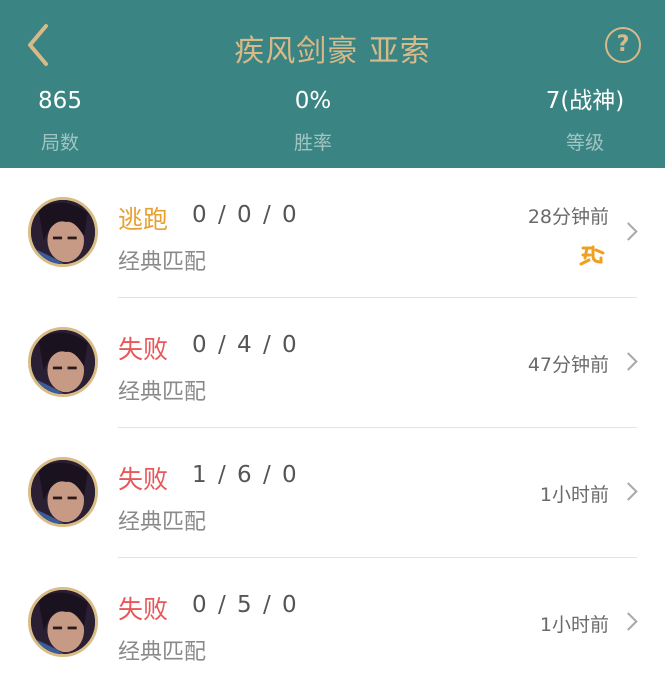 This screenshot has width=665, height=688. What do you see at coordinates (313, 101) in the screenshot?
I see `stat-winrate-value: 0%` at bounding box center [313, 101].